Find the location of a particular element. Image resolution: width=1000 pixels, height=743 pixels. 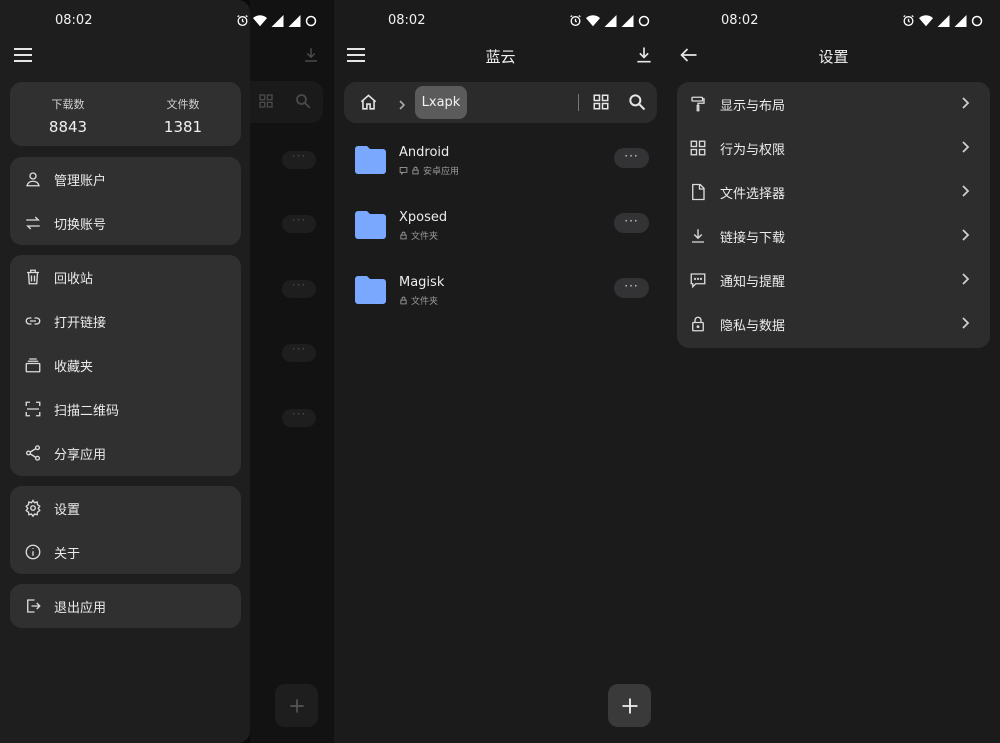

link-icon is located at coordinates (33, 321).